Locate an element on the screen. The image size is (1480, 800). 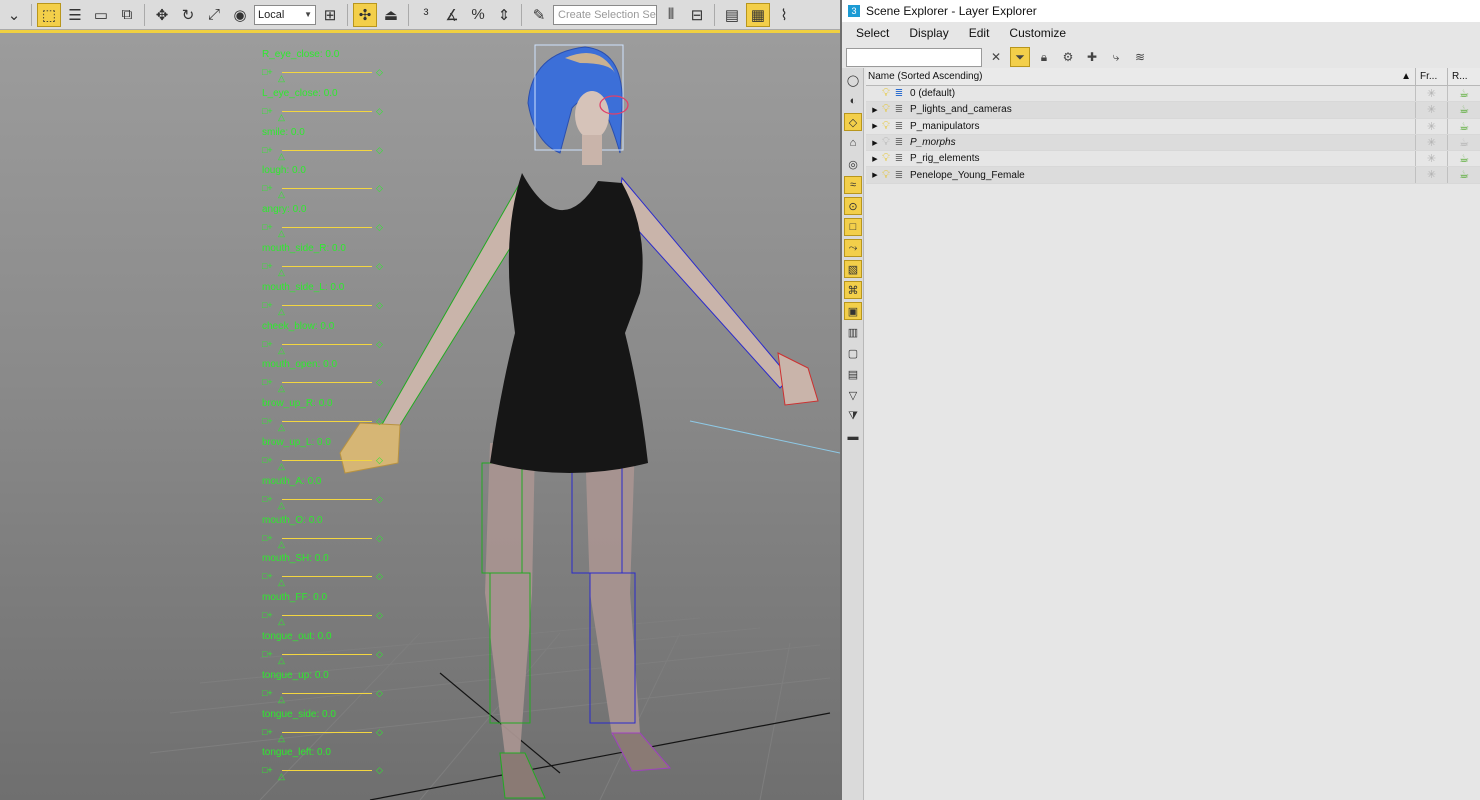
display-helpers-icon: ⊙ is located at coordinates (853, 206).